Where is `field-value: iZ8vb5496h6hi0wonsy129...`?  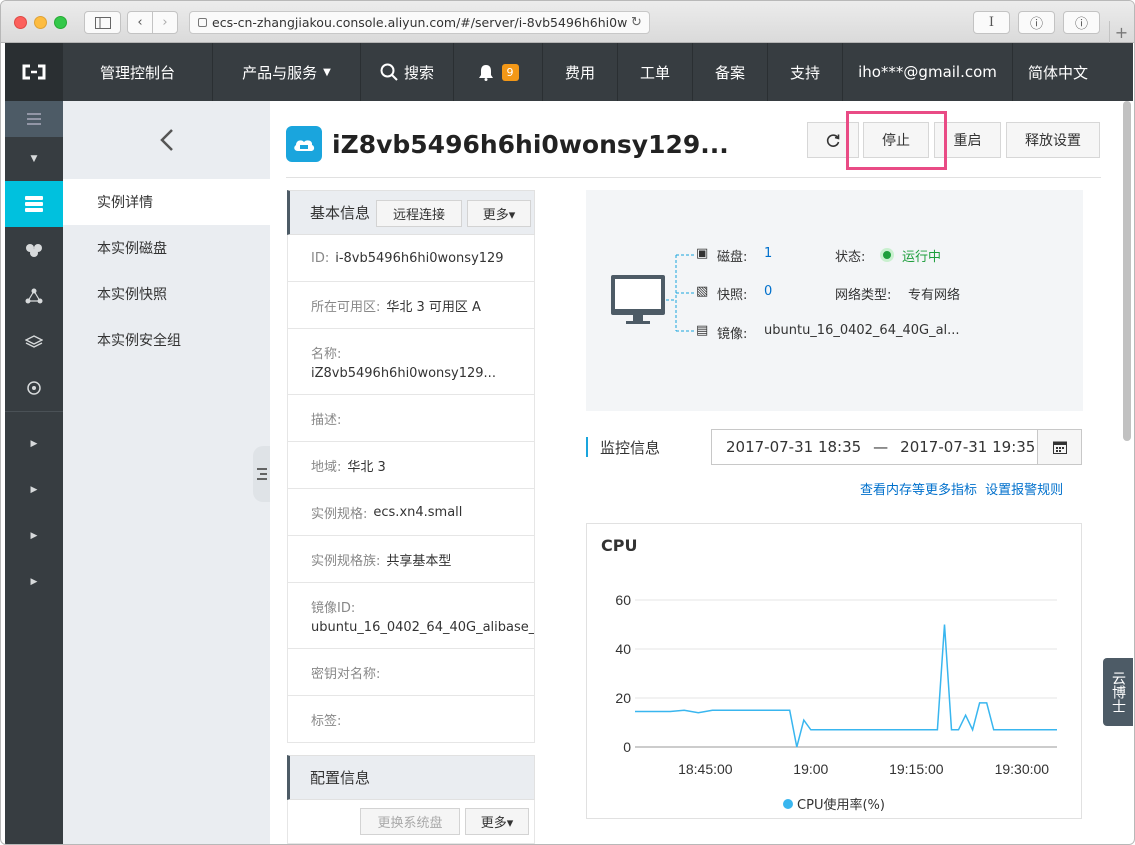
field-value: iZ8vb5496h6hi0wonsy129... is located at coordinates (403, 373).